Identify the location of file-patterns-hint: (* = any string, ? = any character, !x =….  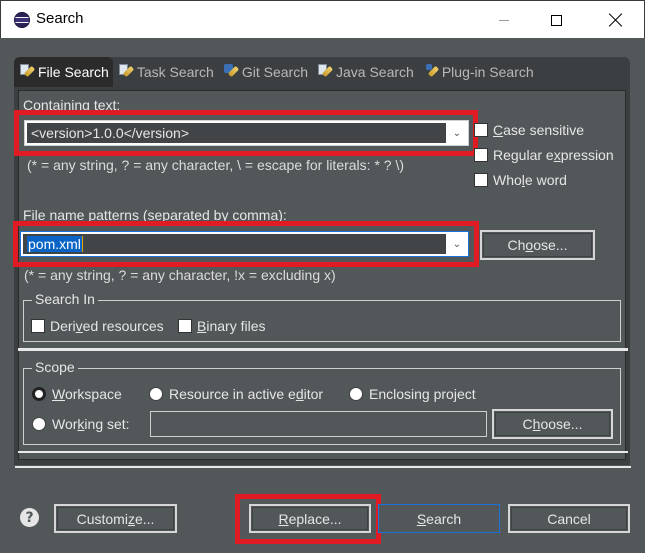
(180, 275).